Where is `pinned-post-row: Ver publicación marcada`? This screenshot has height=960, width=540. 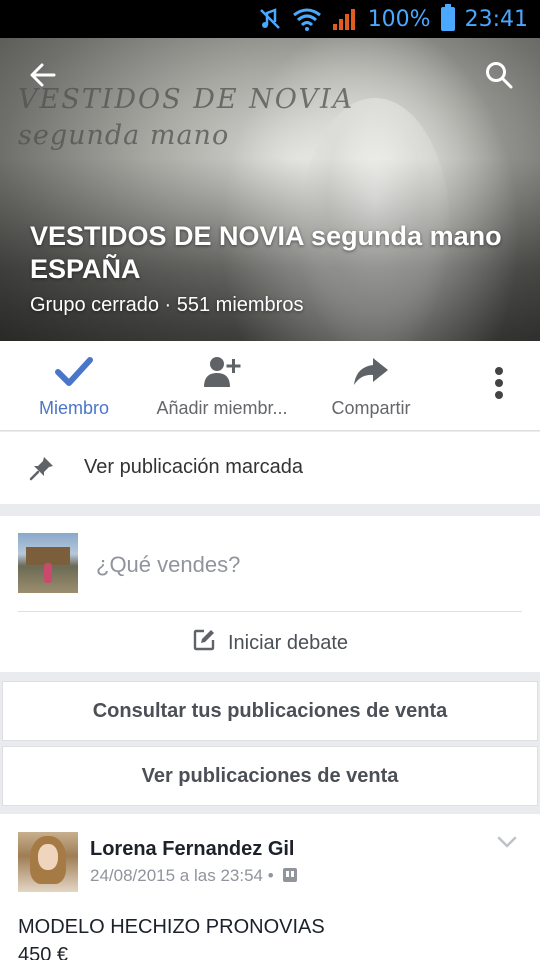 pinned-post-row: Ver publicación marcada is located at coordinates (270, 468).